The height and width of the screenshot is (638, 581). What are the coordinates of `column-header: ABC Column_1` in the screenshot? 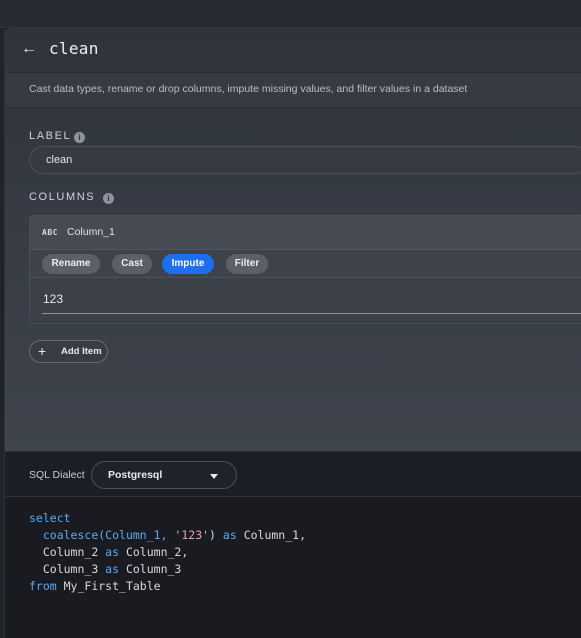 It's located at (305, 233).